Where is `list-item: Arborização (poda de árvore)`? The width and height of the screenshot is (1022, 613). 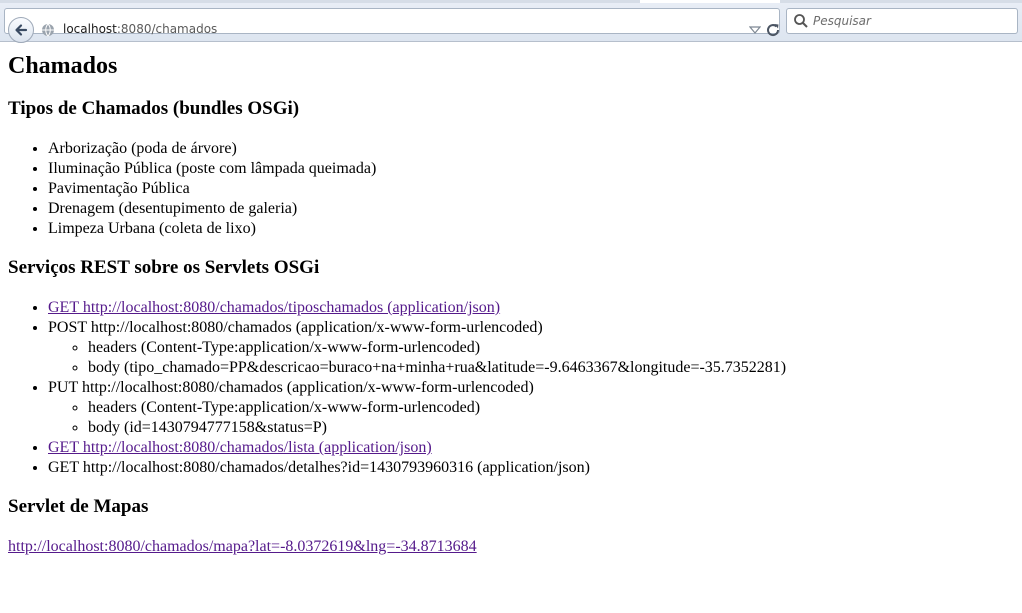 list-item: Arborização (poda de árvore) is located at coordinates (531, 149).